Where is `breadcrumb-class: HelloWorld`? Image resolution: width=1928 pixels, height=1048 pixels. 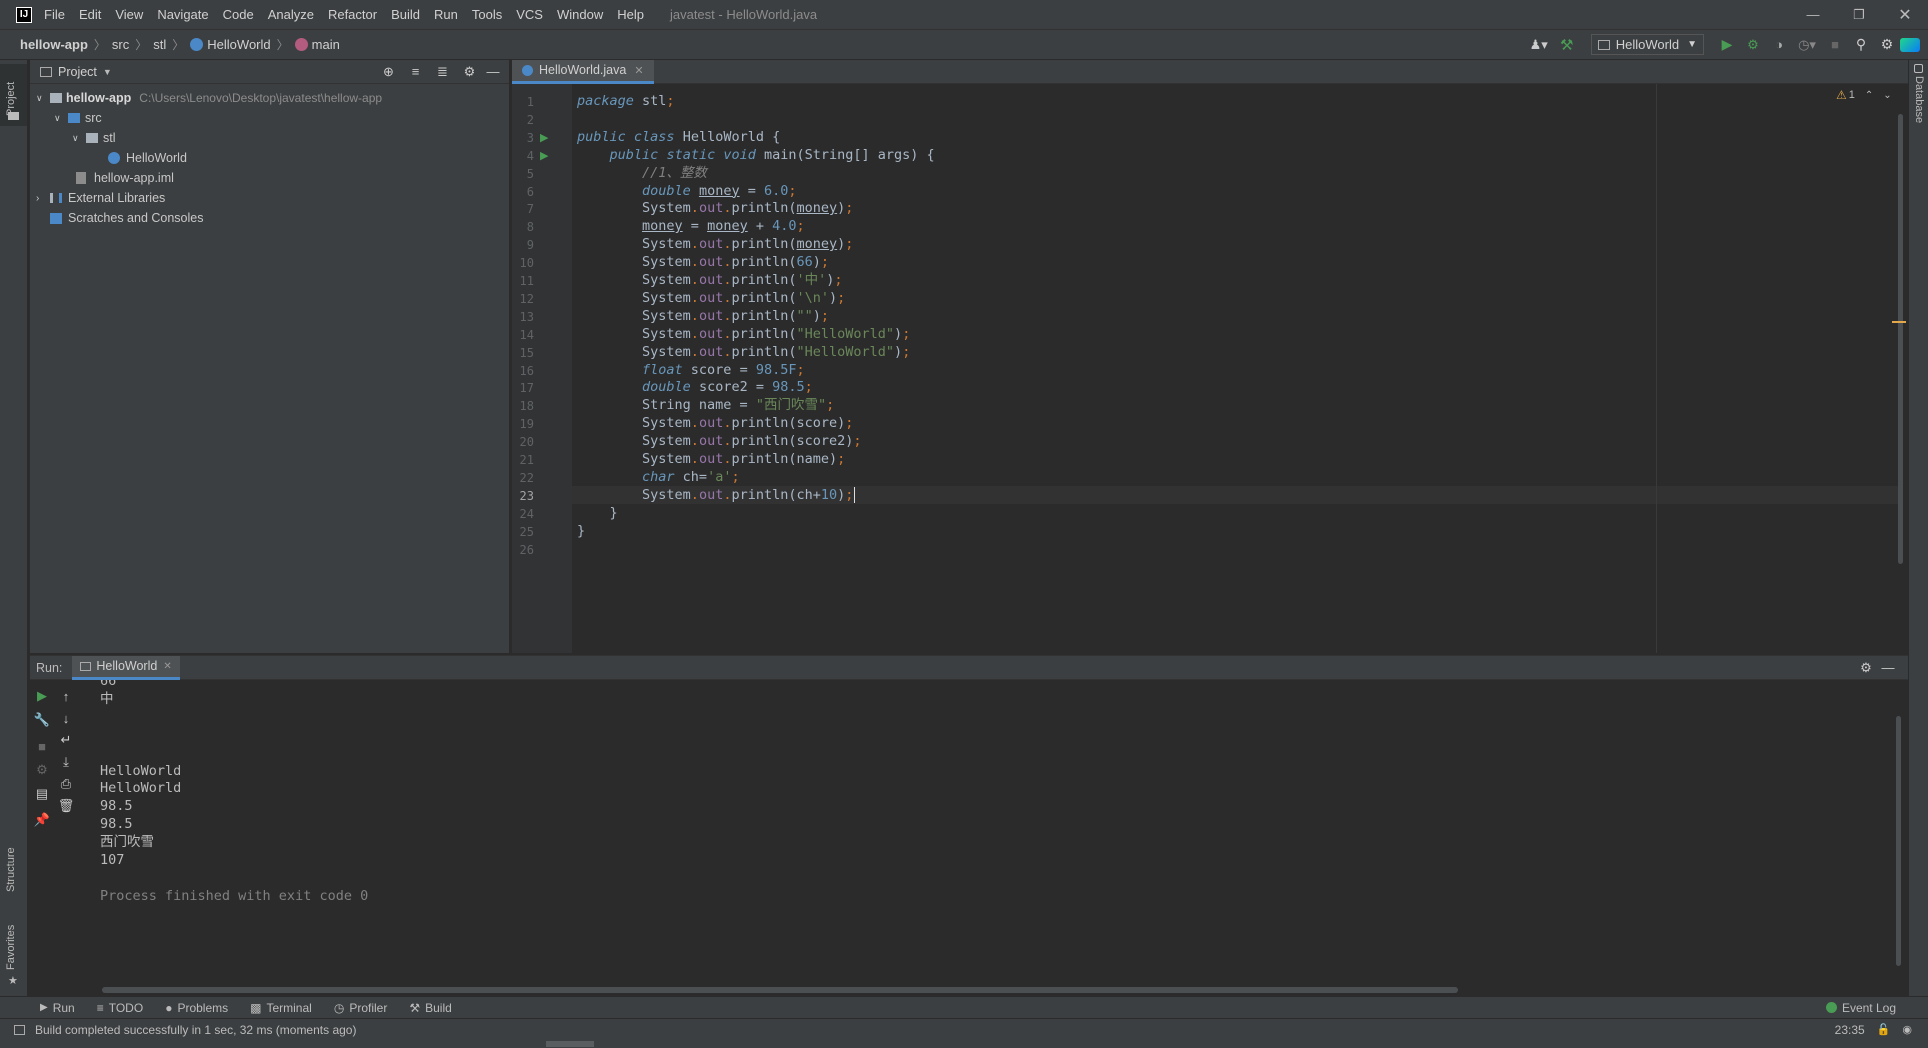 breadcrumb-class: HelloWorld is located at coordinates (238, 44).